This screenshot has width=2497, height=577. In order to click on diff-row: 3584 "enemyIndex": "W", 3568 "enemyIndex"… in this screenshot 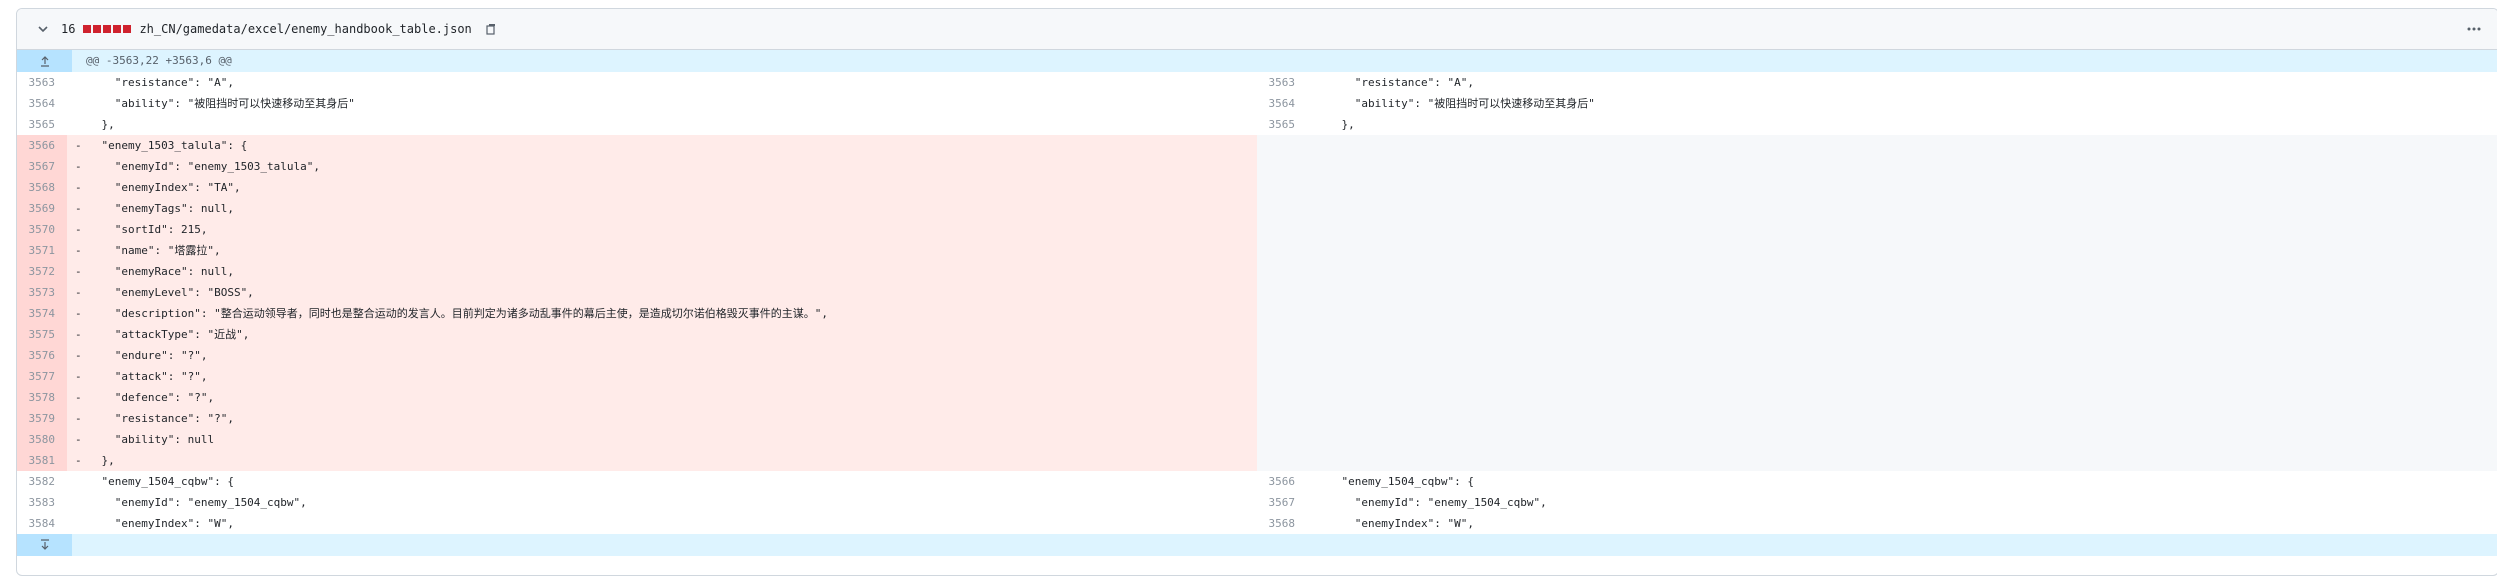, I will do `click(1257, 523)`.